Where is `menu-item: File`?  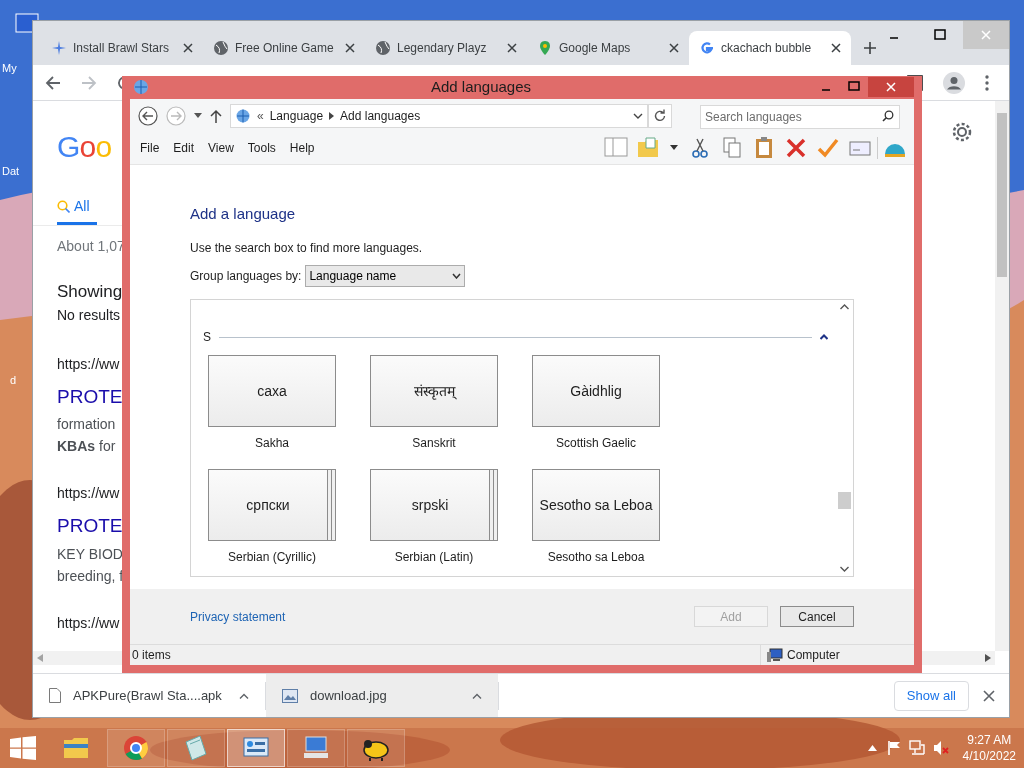 menu-item: File is located at coordinates (150, 148).